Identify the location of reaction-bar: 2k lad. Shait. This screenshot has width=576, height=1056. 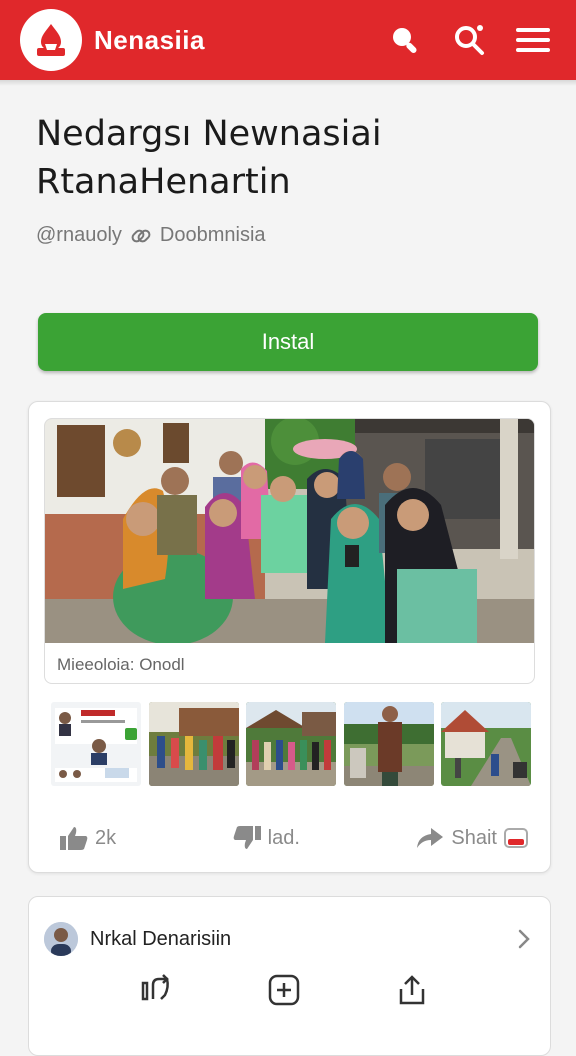
(294, 838).